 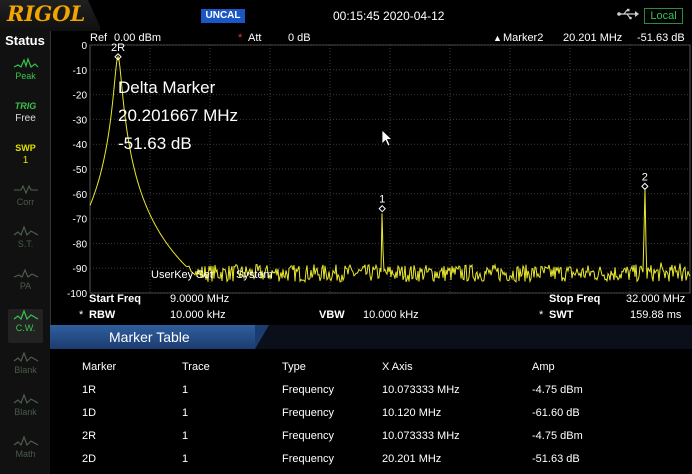 What do you see at coordinates (167, 87) in the screenshot?
I see `delta-title: Delta Marker` at bounding box center [167, 87].